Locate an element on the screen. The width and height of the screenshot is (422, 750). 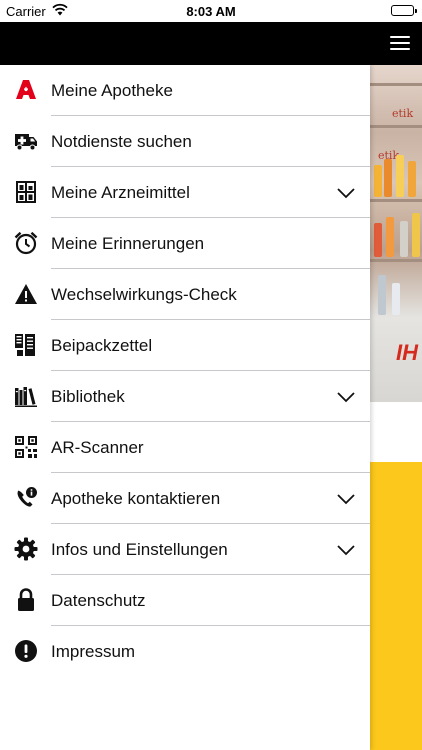
menu-item-datenschutz: Datenschutz is located at coordinates (185, 600).